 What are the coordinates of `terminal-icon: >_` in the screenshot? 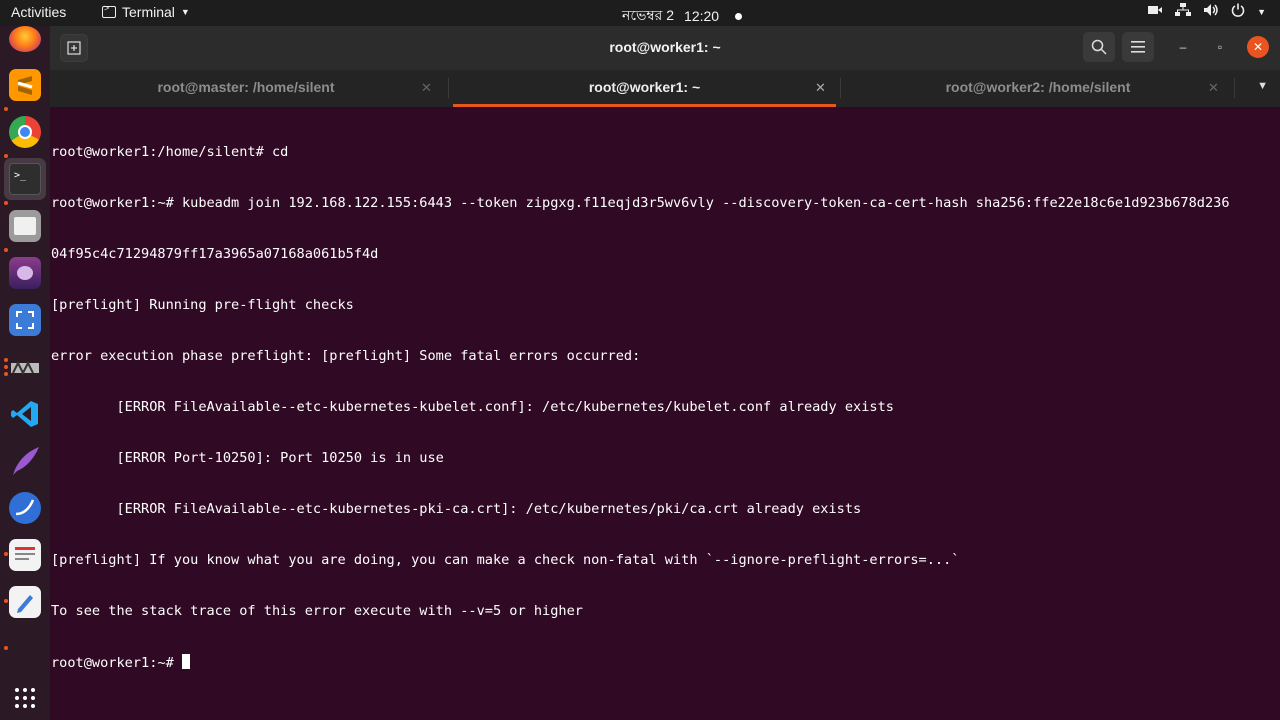 It's located at (25, 179).